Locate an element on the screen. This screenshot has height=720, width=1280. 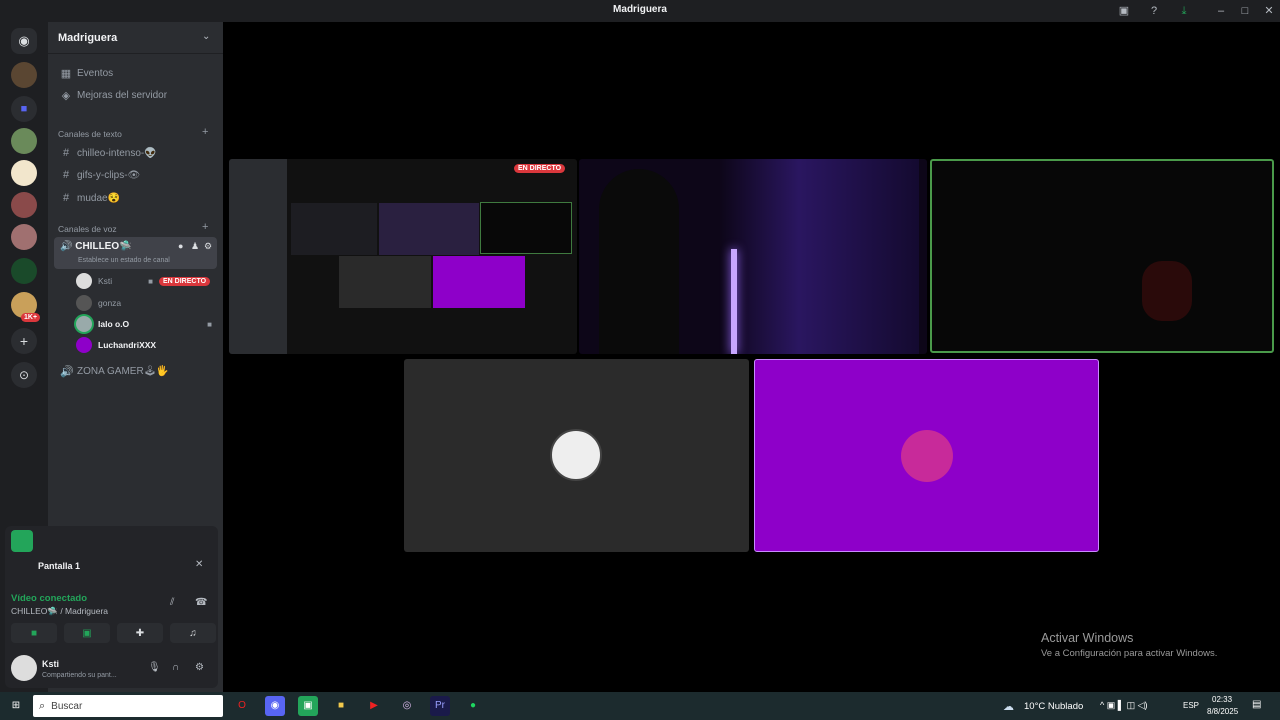
clock-date: 8/8/2025 is located at coordinates (1222, 711).